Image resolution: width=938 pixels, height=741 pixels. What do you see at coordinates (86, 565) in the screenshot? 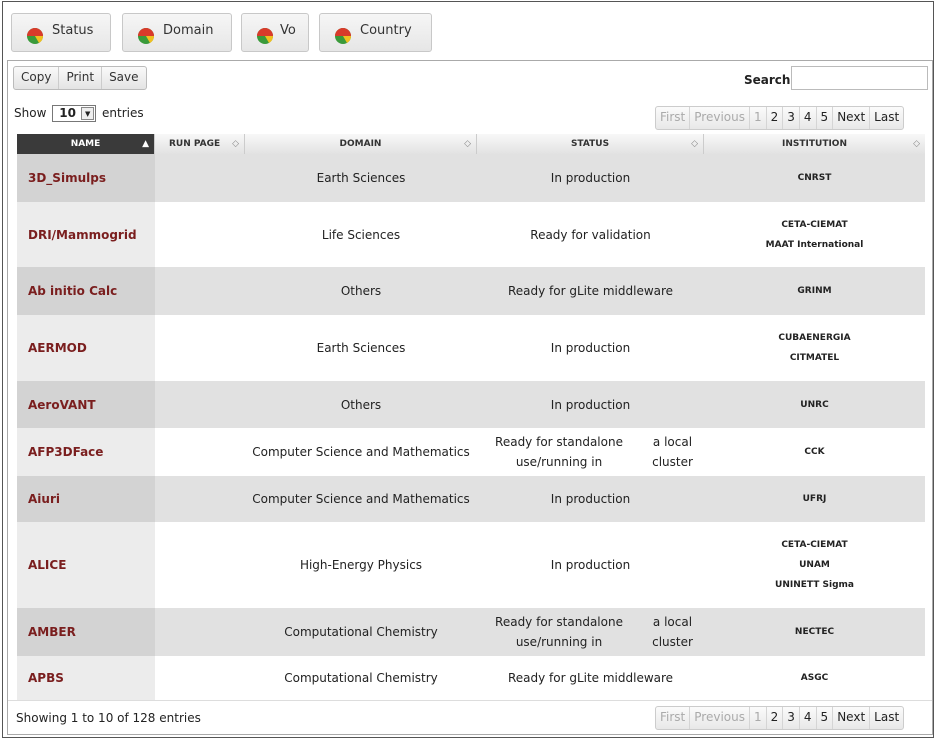
I see `app-name-link: ALICE` at bounding box center [86, 565].